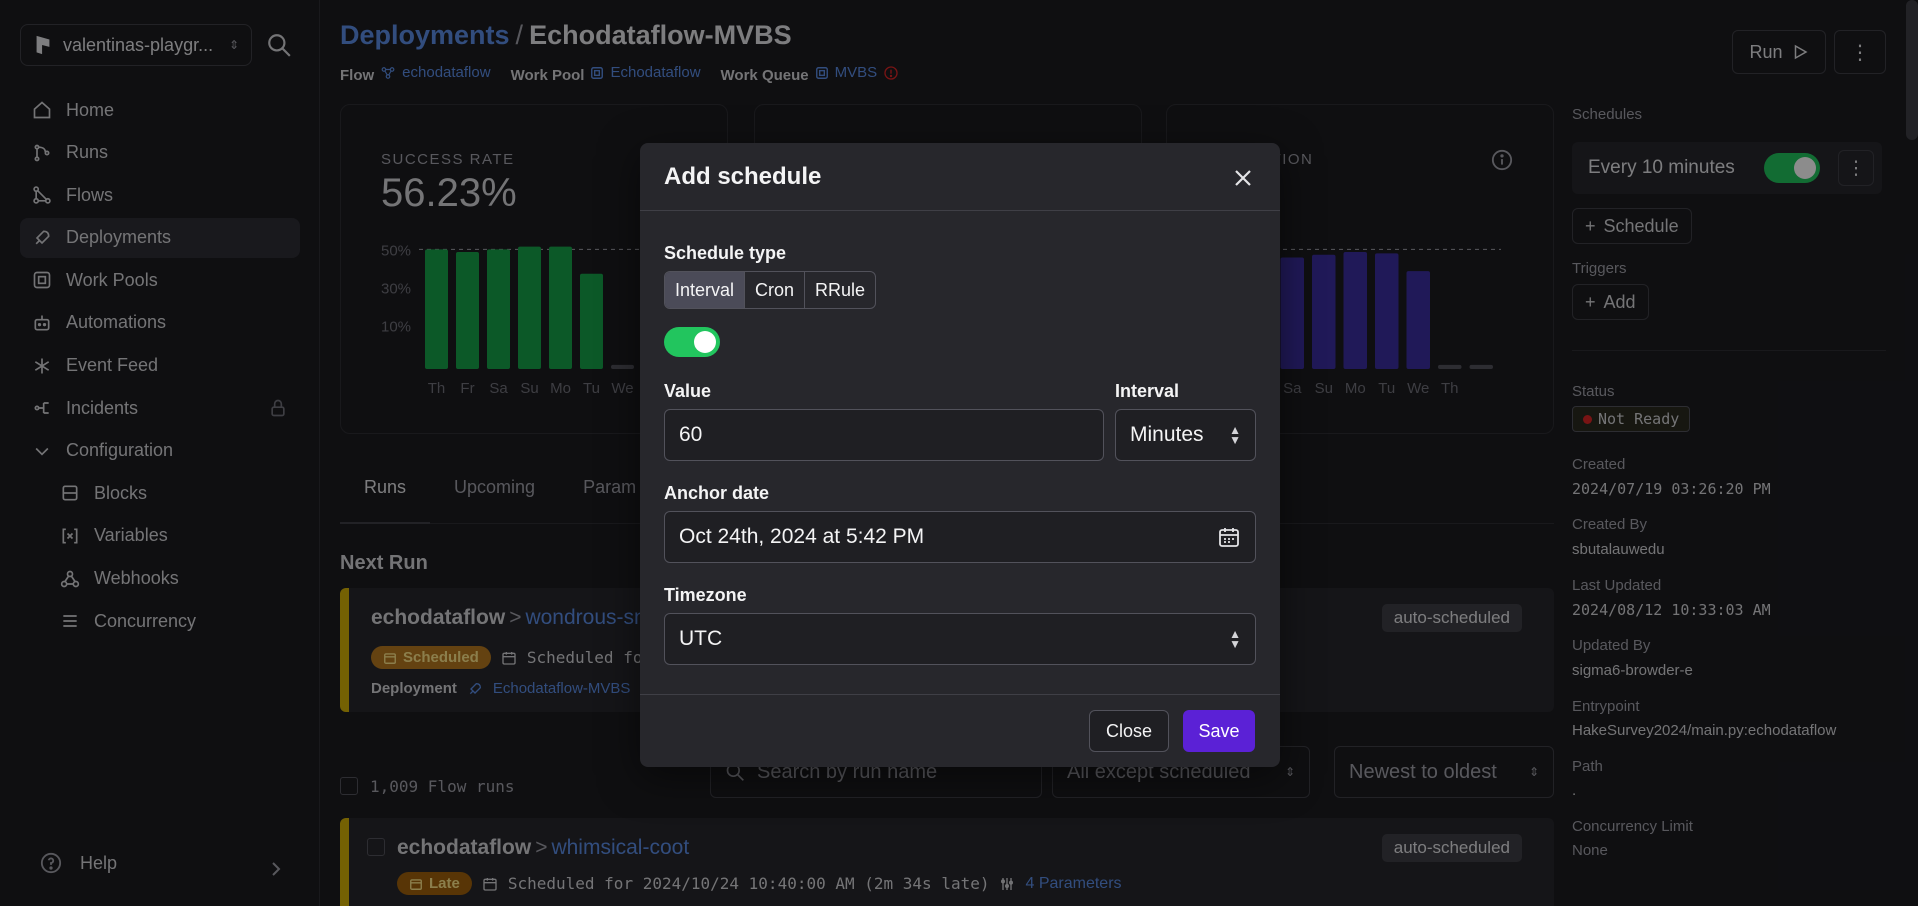 The width and height of the screenshot is (1918, 906). I want to click on interval-select: Minutes ▲ ▼, so click(1185, 435).